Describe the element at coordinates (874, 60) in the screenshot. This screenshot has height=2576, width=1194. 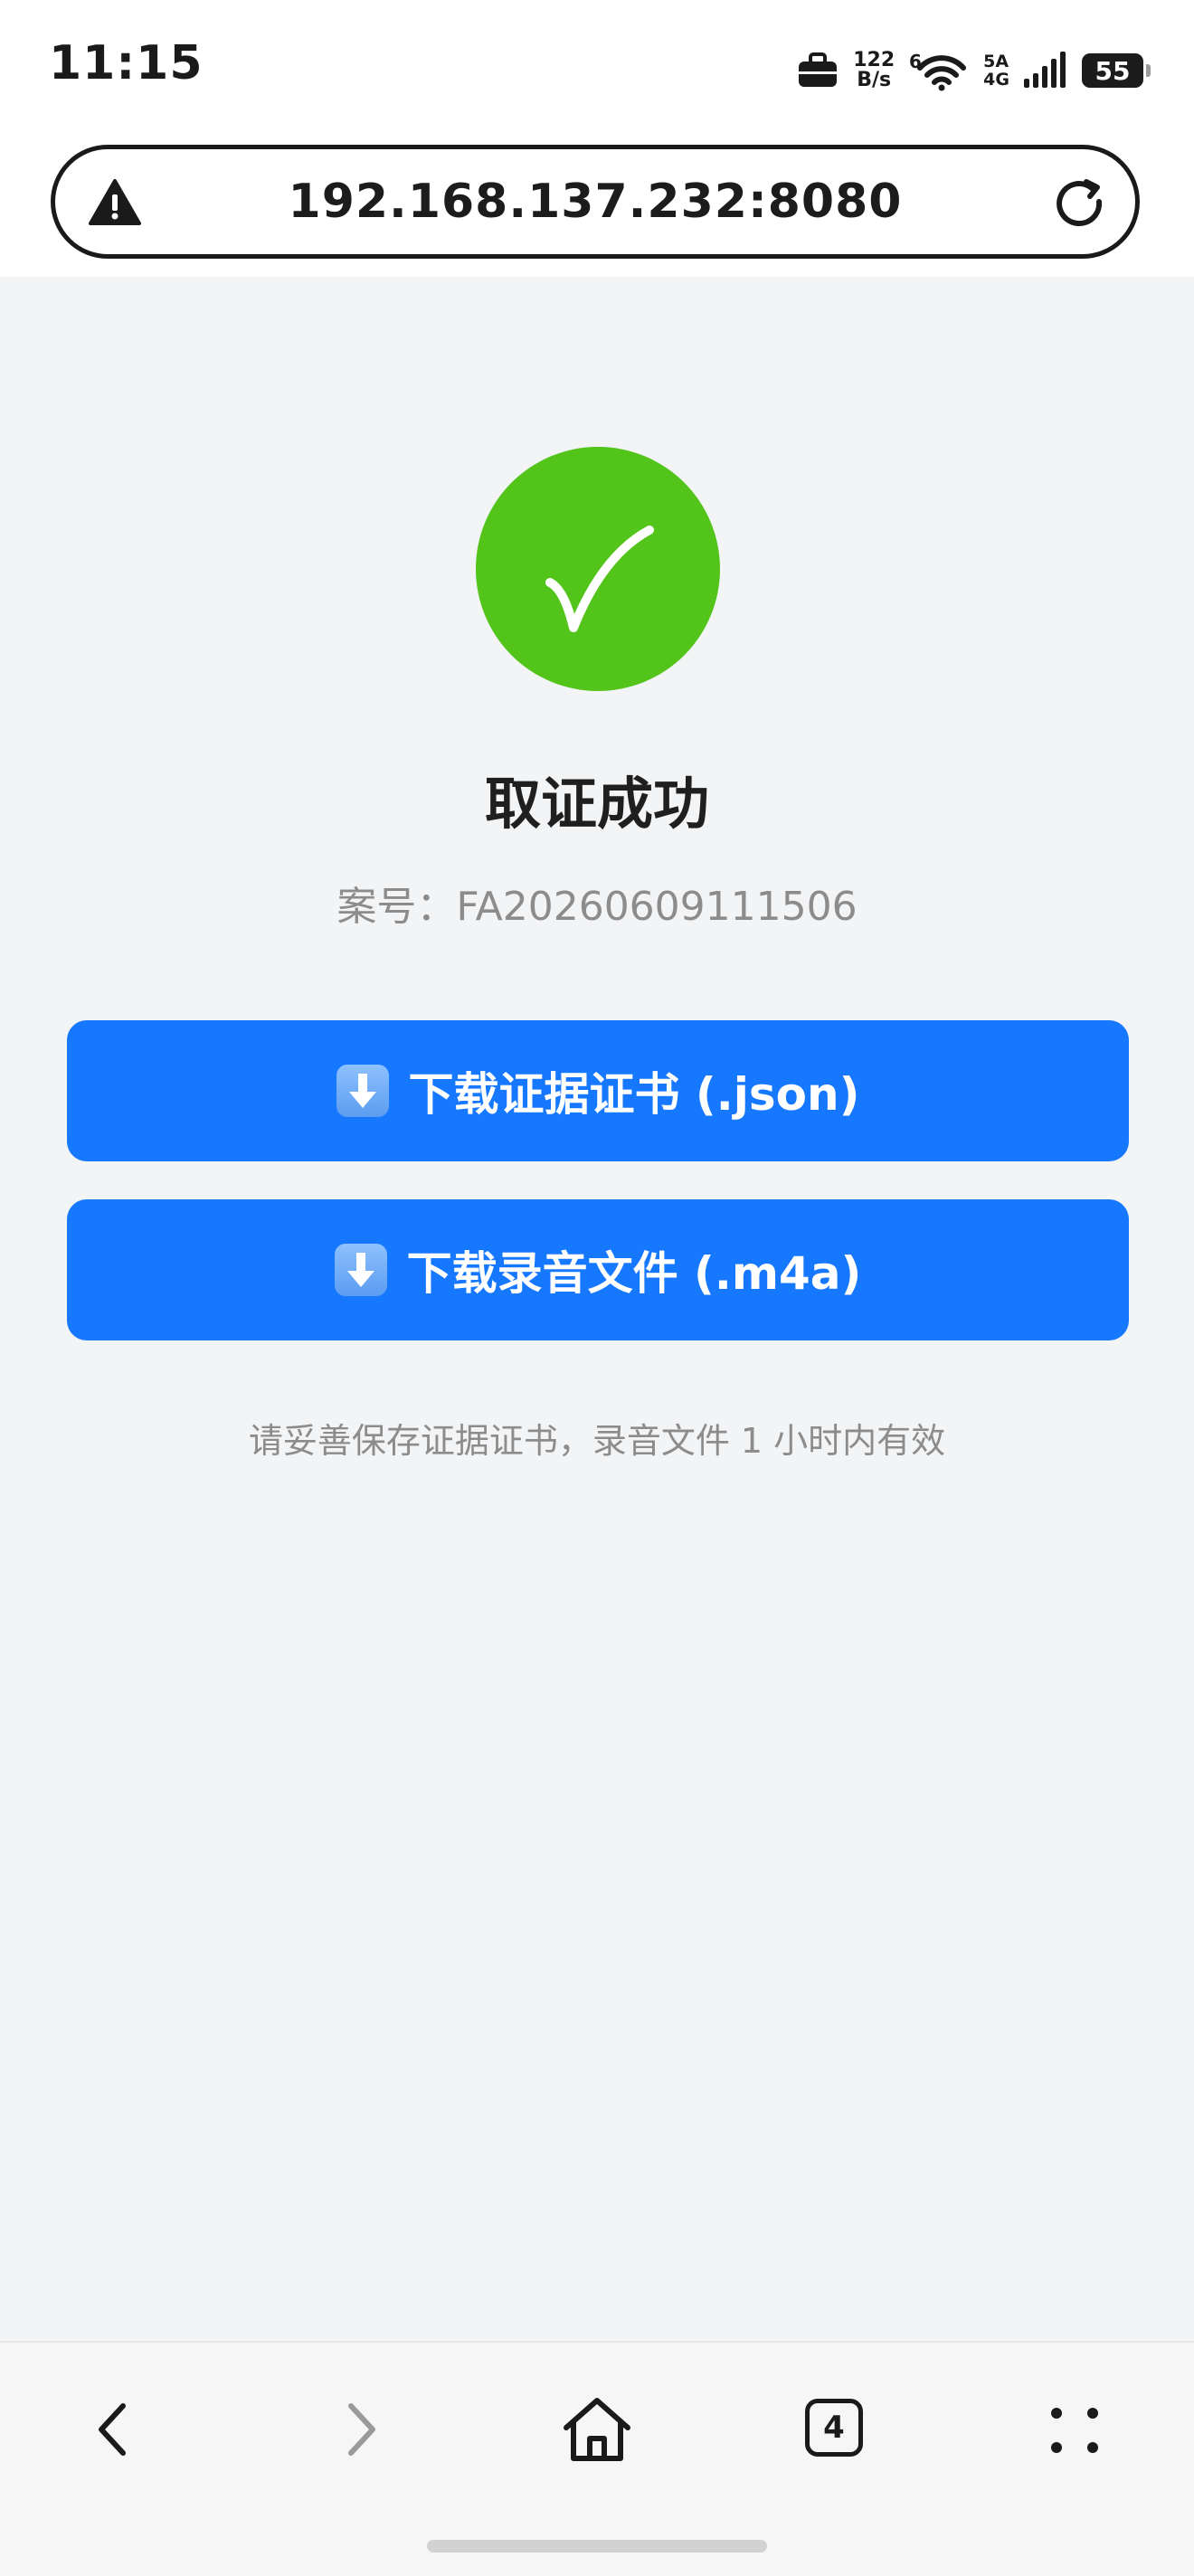
I see `network-speed-value: 122` at that location.